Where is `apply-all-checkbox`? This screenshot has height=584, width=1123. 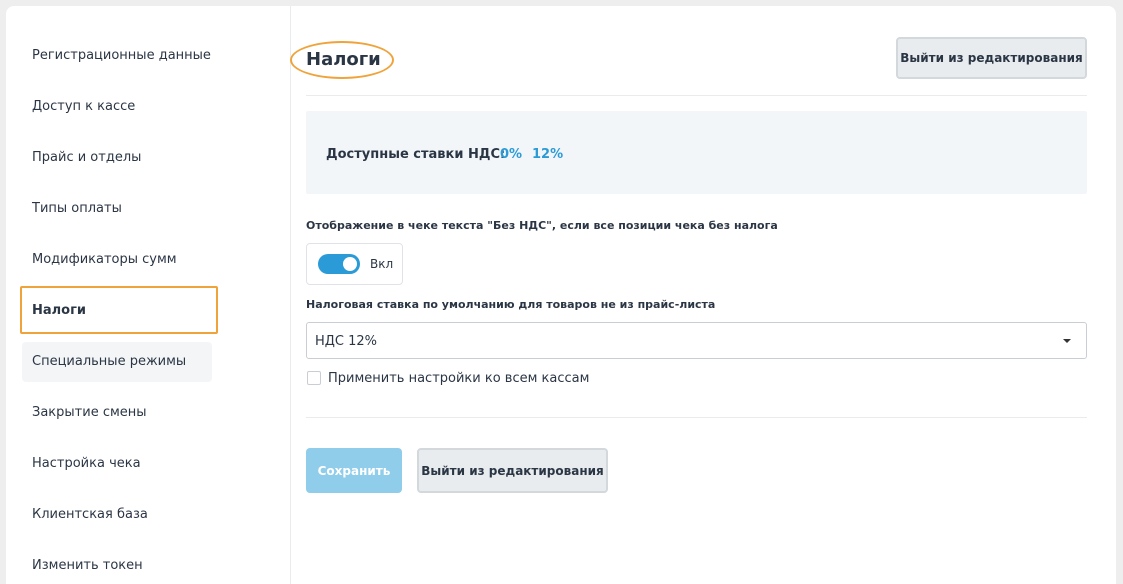 apply-all-checkbox is located at coordinates (314, 378).